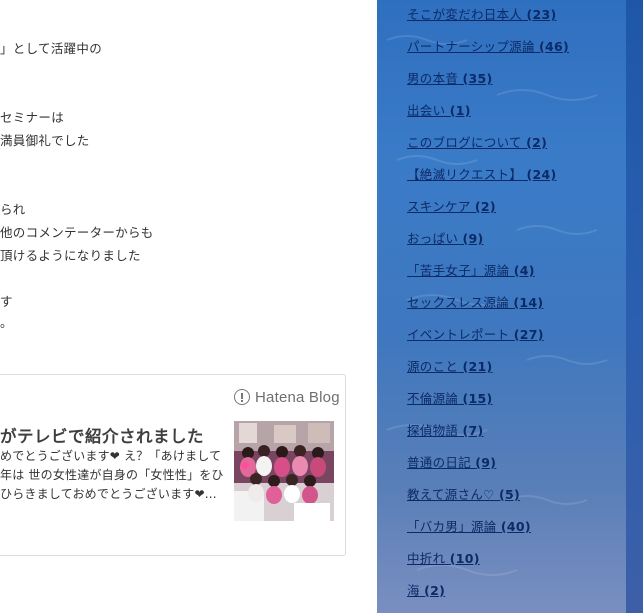  I want to click on article-text-line: 満員御礼でした, so click(45, 140).